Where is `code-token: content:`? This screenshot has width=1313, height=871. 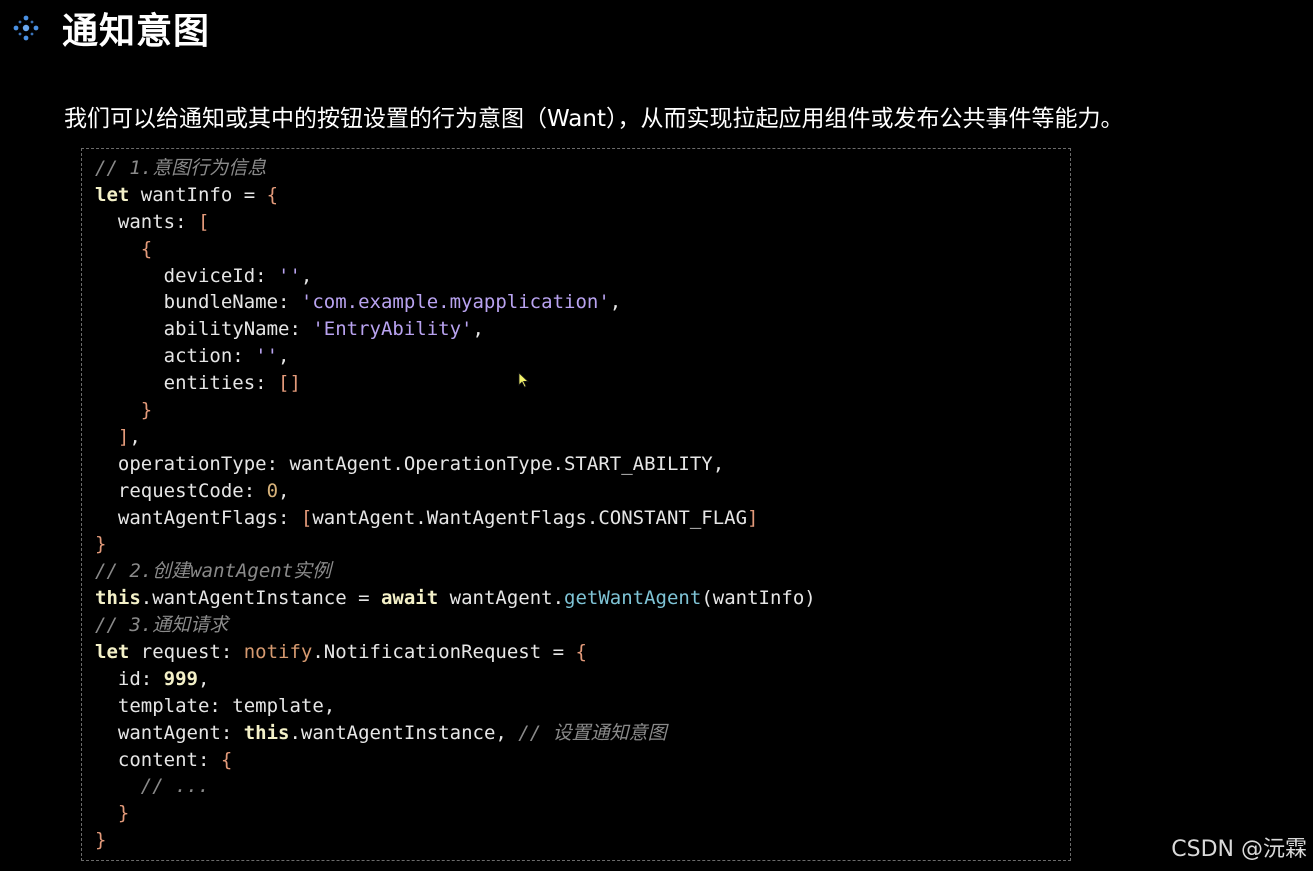 code-token: content: is located at coordinates (158, 759).